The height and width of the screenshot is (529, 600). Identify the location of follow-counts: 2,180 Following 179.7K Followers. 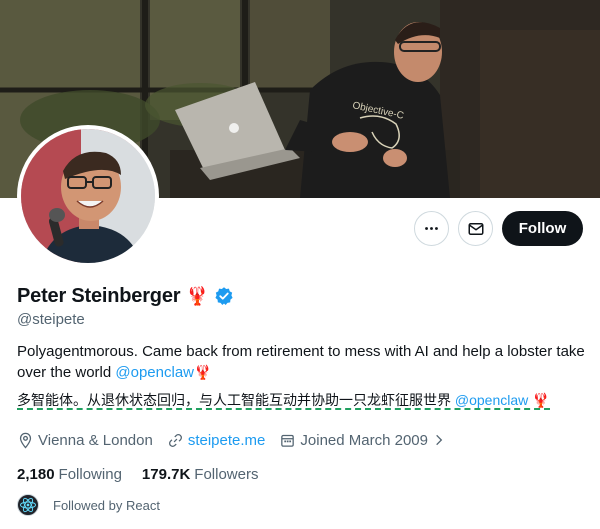
(147, 474).